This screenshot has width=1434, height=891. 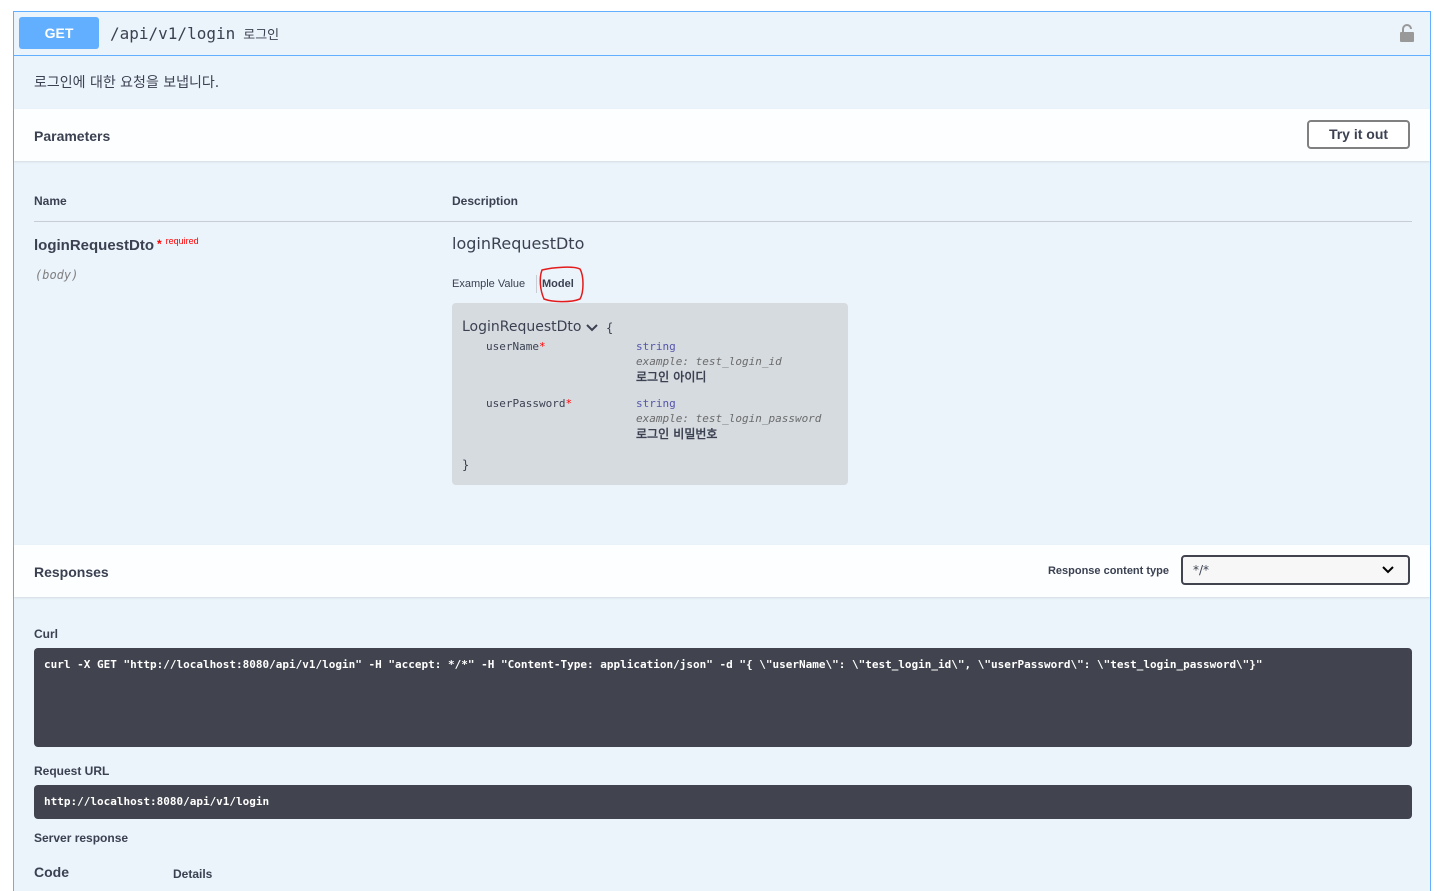 I want to click on col-code-header: Code, so click(x=51, y=872).